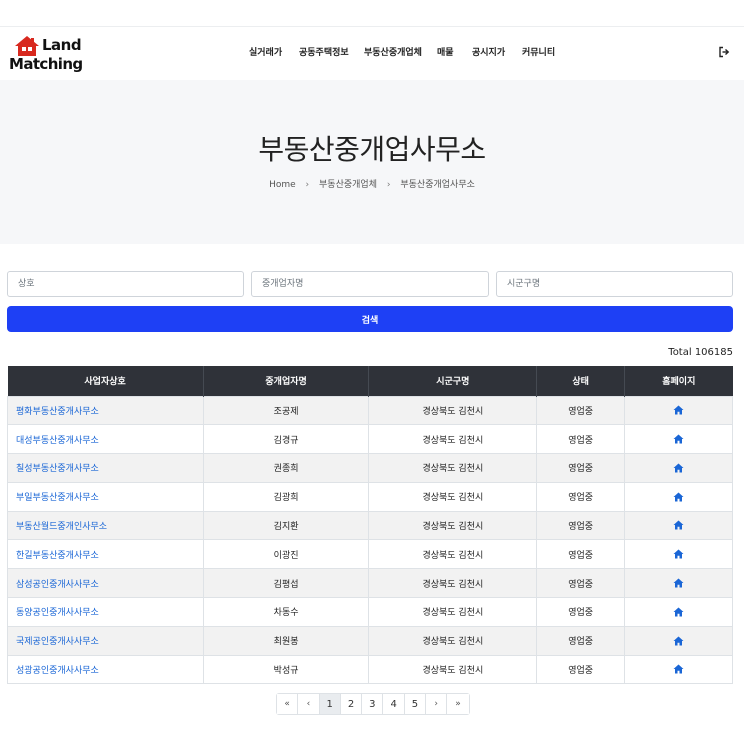 The height and width of the screenshot is (744, 744). I want to click on business-name-link: 부일부동산중개사무소, so click(105, 496).